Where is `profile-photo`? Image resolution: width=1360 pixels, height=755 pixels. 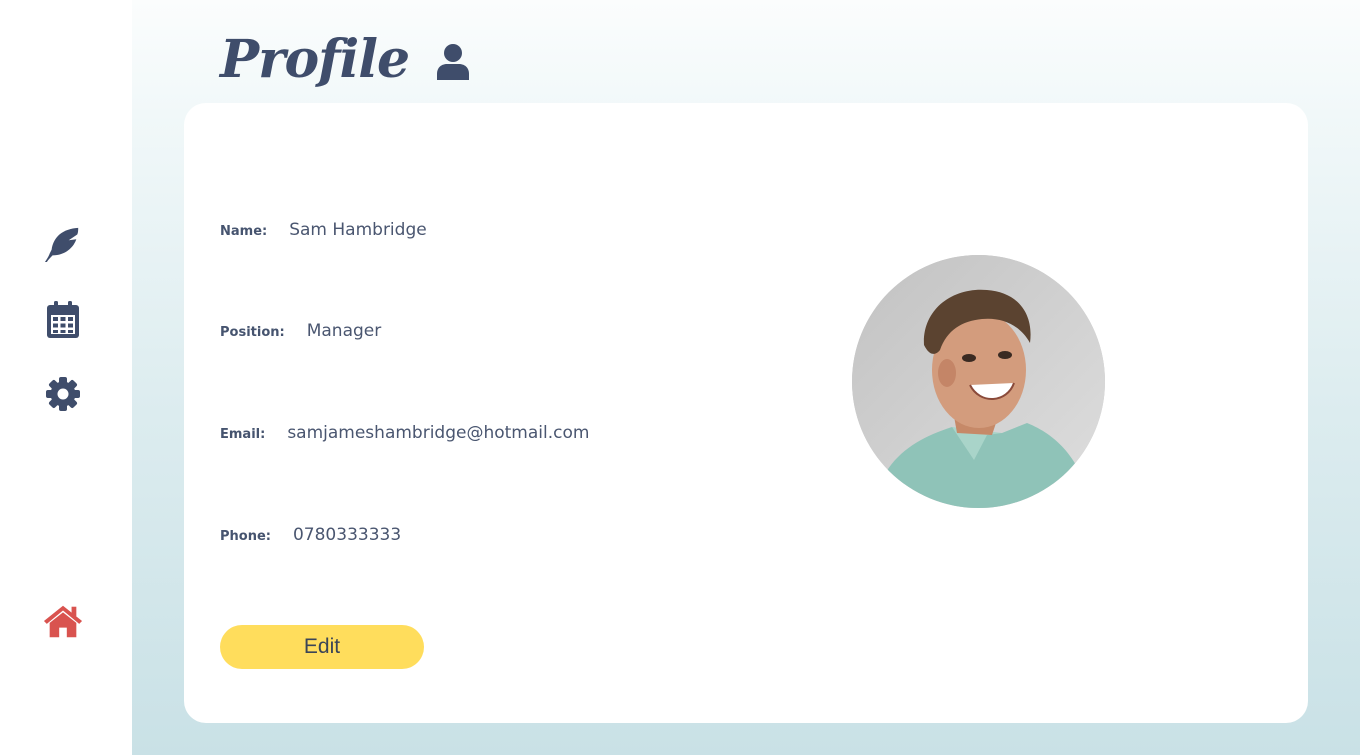 profile-photo is located at coordinates (978, 381).